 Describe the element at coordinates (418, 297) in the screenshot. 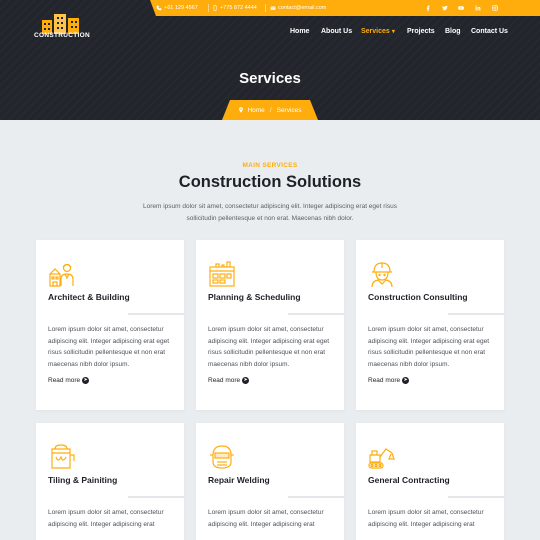

I see `service-title: Construction Consulting` at that location.